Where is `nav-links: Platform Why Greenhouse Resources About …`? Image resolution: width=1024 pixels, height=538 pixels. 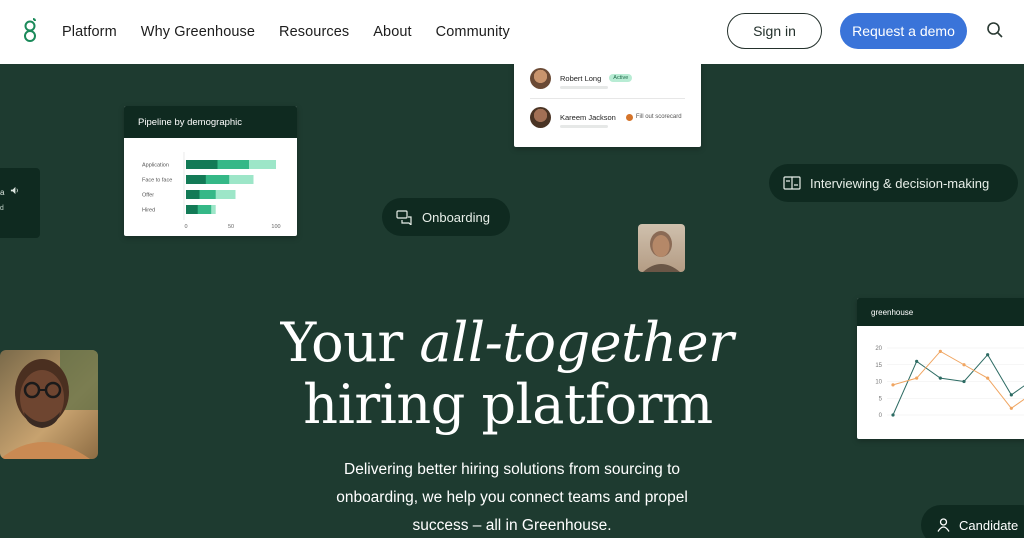 nav-links: Platform Why Greenhouse Resources About … is located at coordinates (298, 32).